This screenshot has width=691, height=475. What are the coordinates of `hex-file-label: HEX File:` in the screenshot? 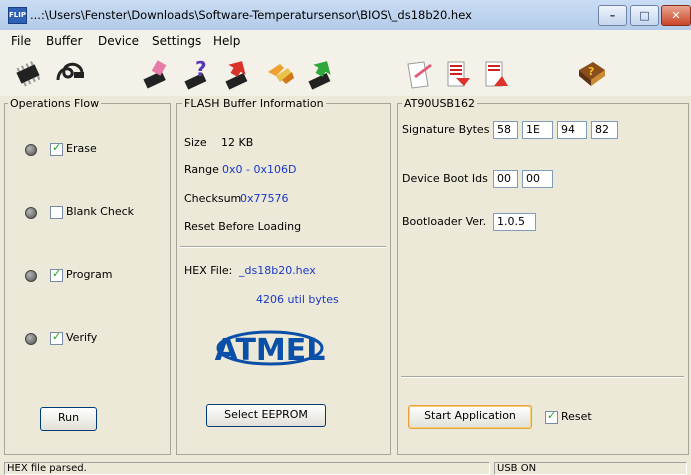 It's located at (208, 270).